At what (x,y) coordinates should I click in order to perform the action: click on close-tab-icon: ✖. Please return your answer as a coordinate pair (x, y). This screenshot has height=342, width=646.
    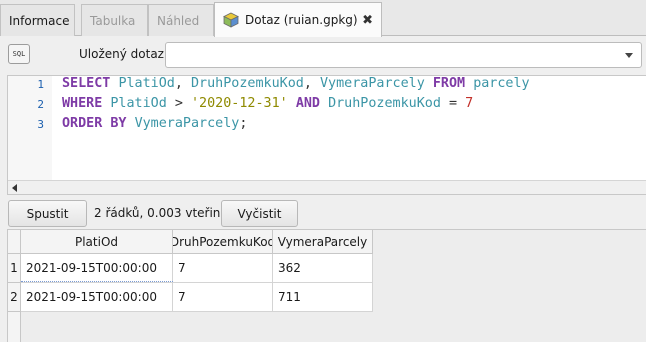
    Looking at the image, I should click on (367, 20).